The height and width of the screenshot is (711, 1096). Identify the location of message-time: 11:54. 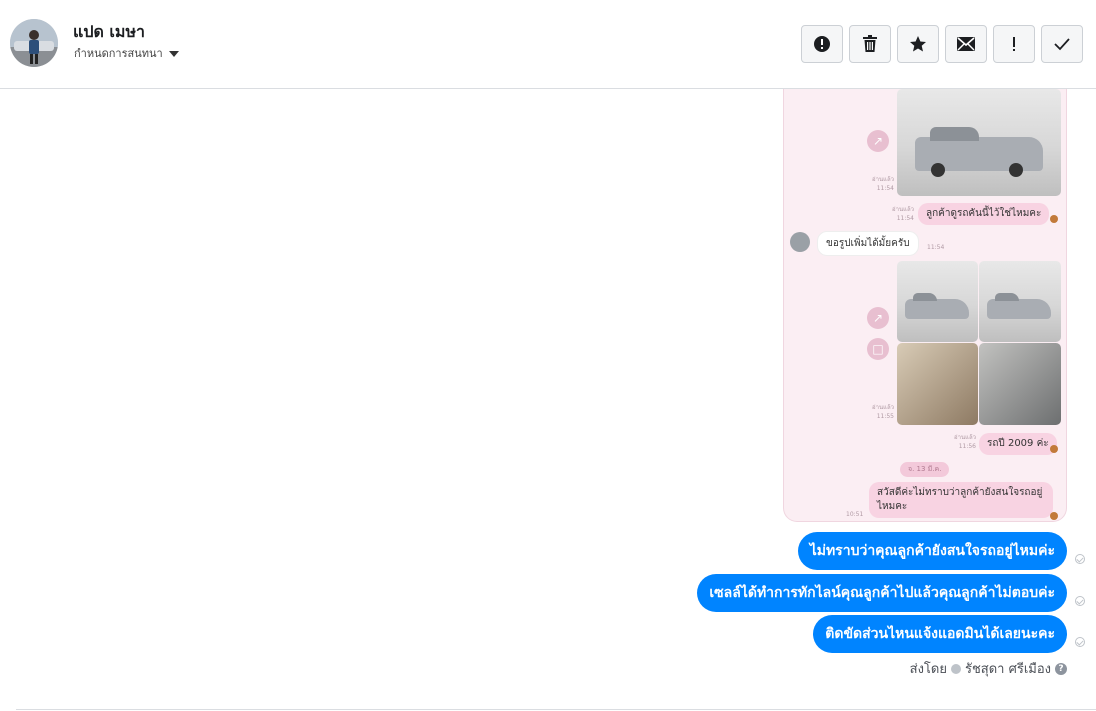
(936, 247).